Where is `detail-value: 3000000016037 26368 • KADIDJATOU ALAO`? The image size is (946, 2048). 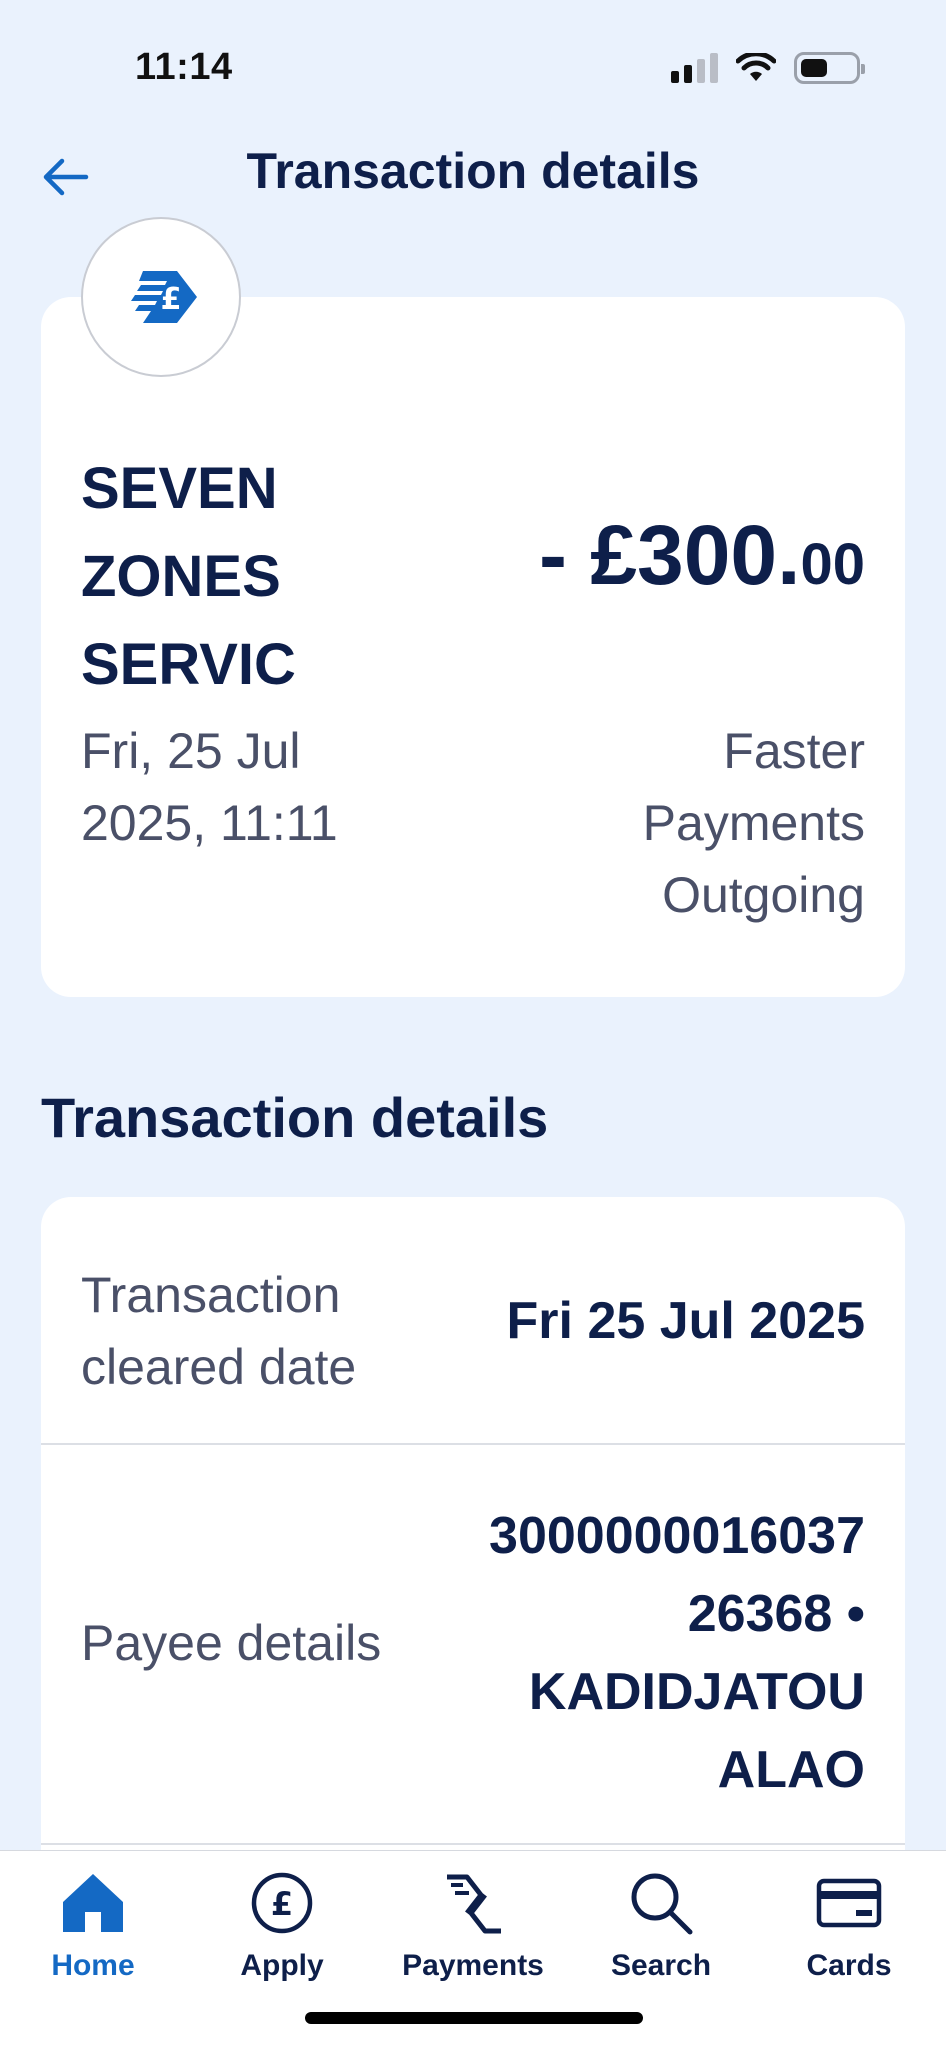
detail-value: 3000000016037 26368 • KADIDJATOU ALAO is located at coordinates (635, 1653).